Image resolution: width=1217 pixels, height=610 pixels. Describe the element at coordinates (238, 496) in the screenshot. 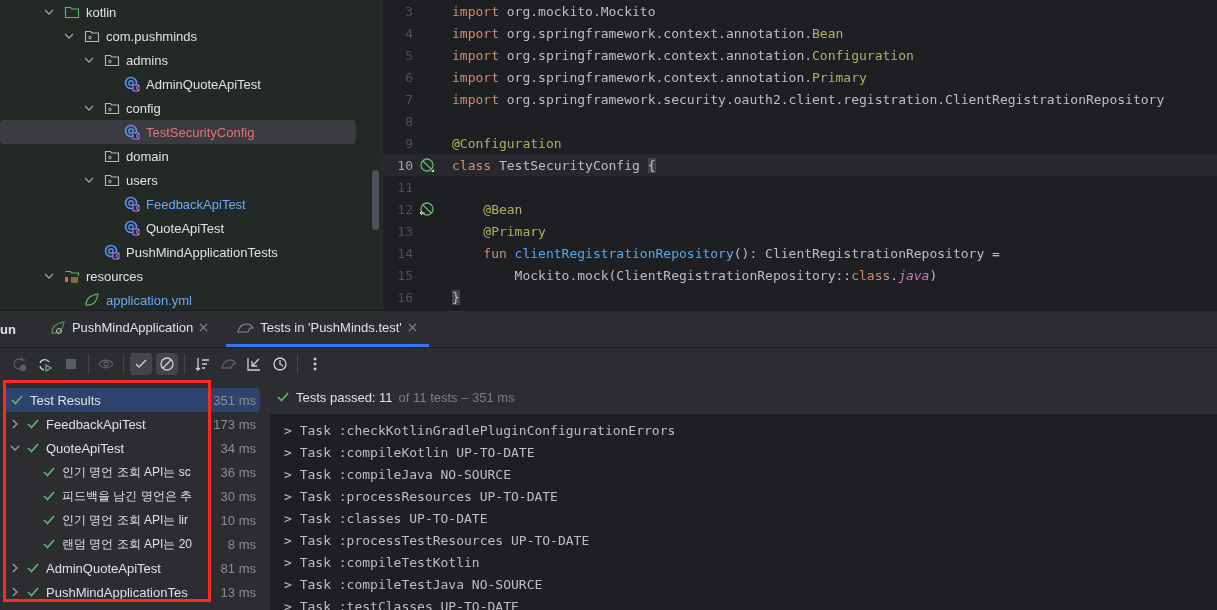

I see `test-duration: 30 ms` at that location.